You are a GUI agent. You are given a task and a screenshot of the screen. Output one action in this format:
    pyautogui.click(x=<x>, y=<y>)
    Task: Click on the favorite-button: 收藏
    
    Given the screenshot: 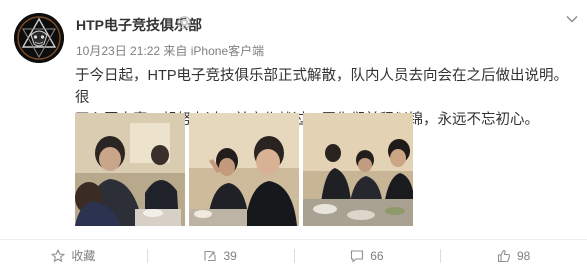 What is the action you would take?
    pyautogui.click(x=73, y=255)
    